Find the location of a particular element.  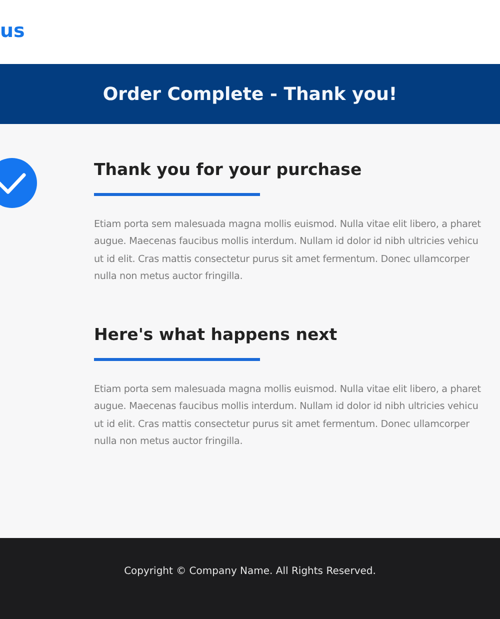

banner-title: Order Complete - Thank you! is located at coordinates (250, 94).